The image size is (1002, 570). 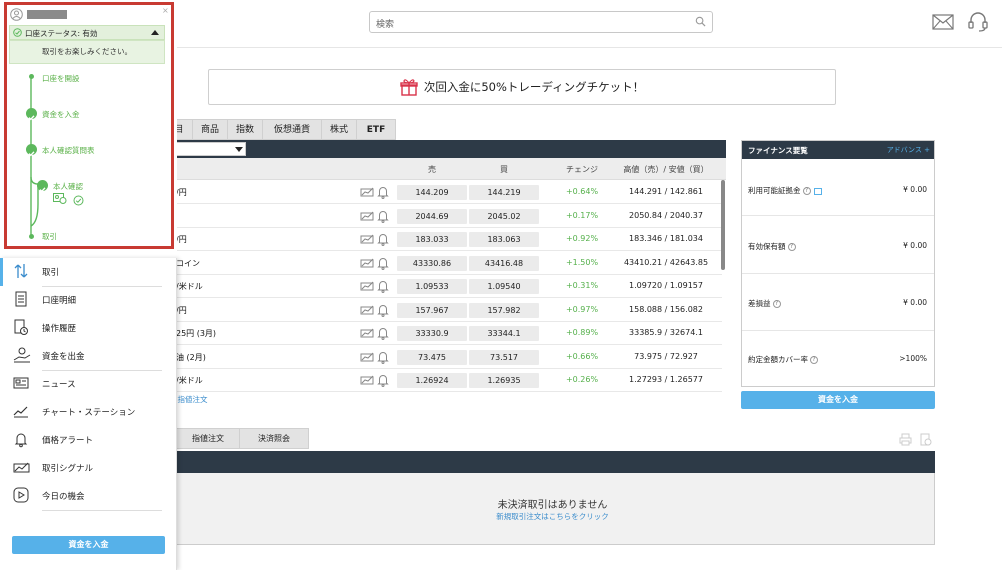 I want to click on change-value: +0.31%, so click(x=582, y=285).